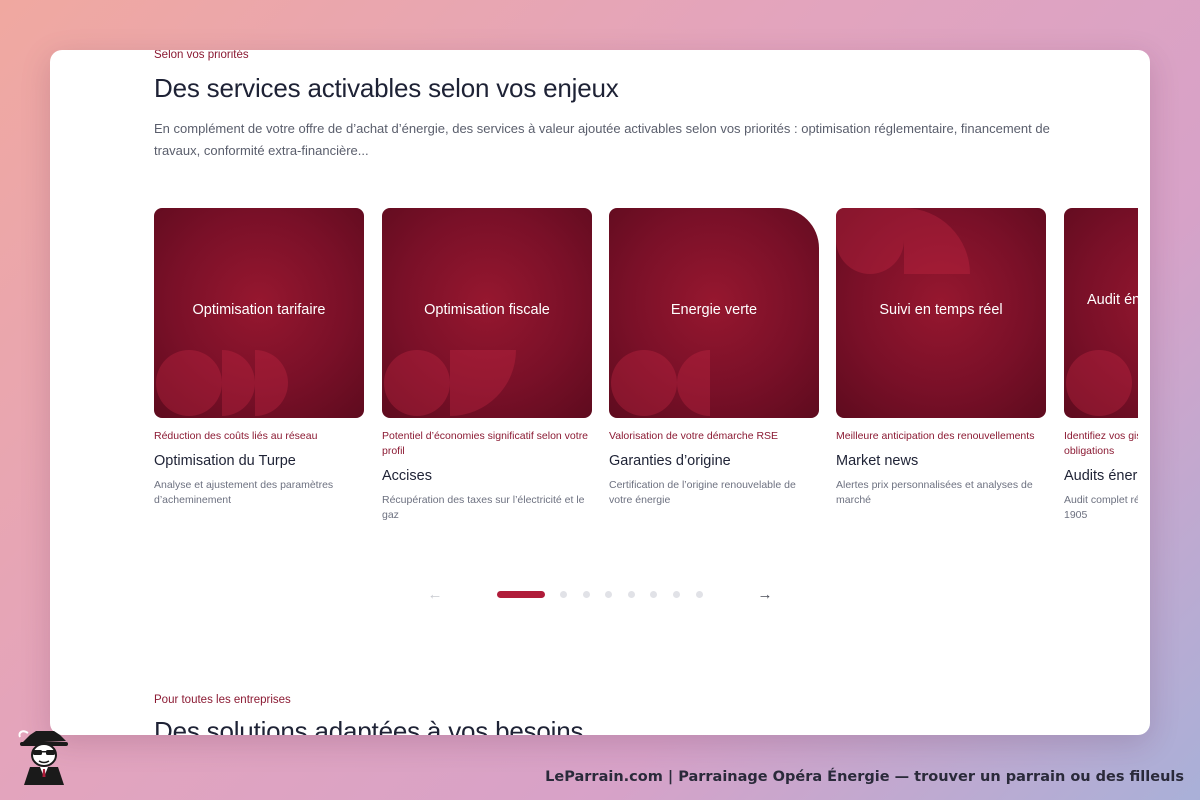 The image size is (1200, 800). I want to click on tile-title: Optimisation tarifaire, so click(259, 310).